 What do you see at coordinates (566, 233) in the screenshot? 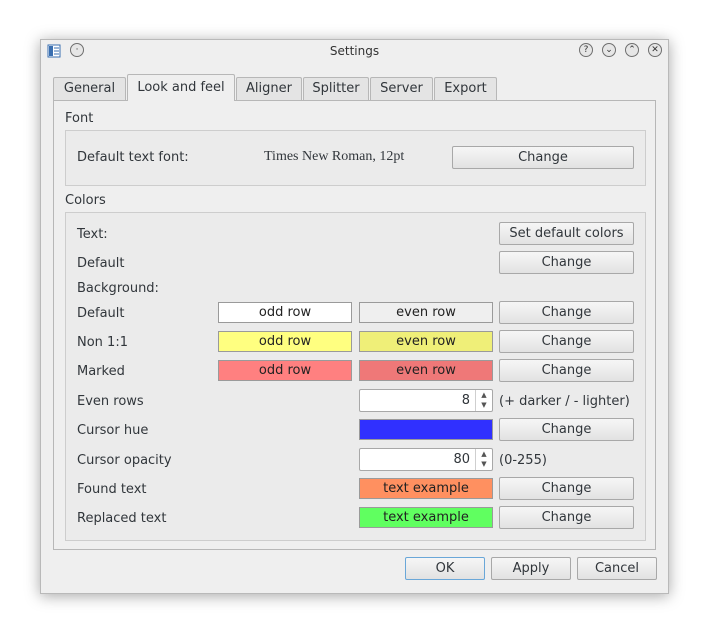
I see `set-default-colors-button: Set default colors` at bounding box center [566, 233].